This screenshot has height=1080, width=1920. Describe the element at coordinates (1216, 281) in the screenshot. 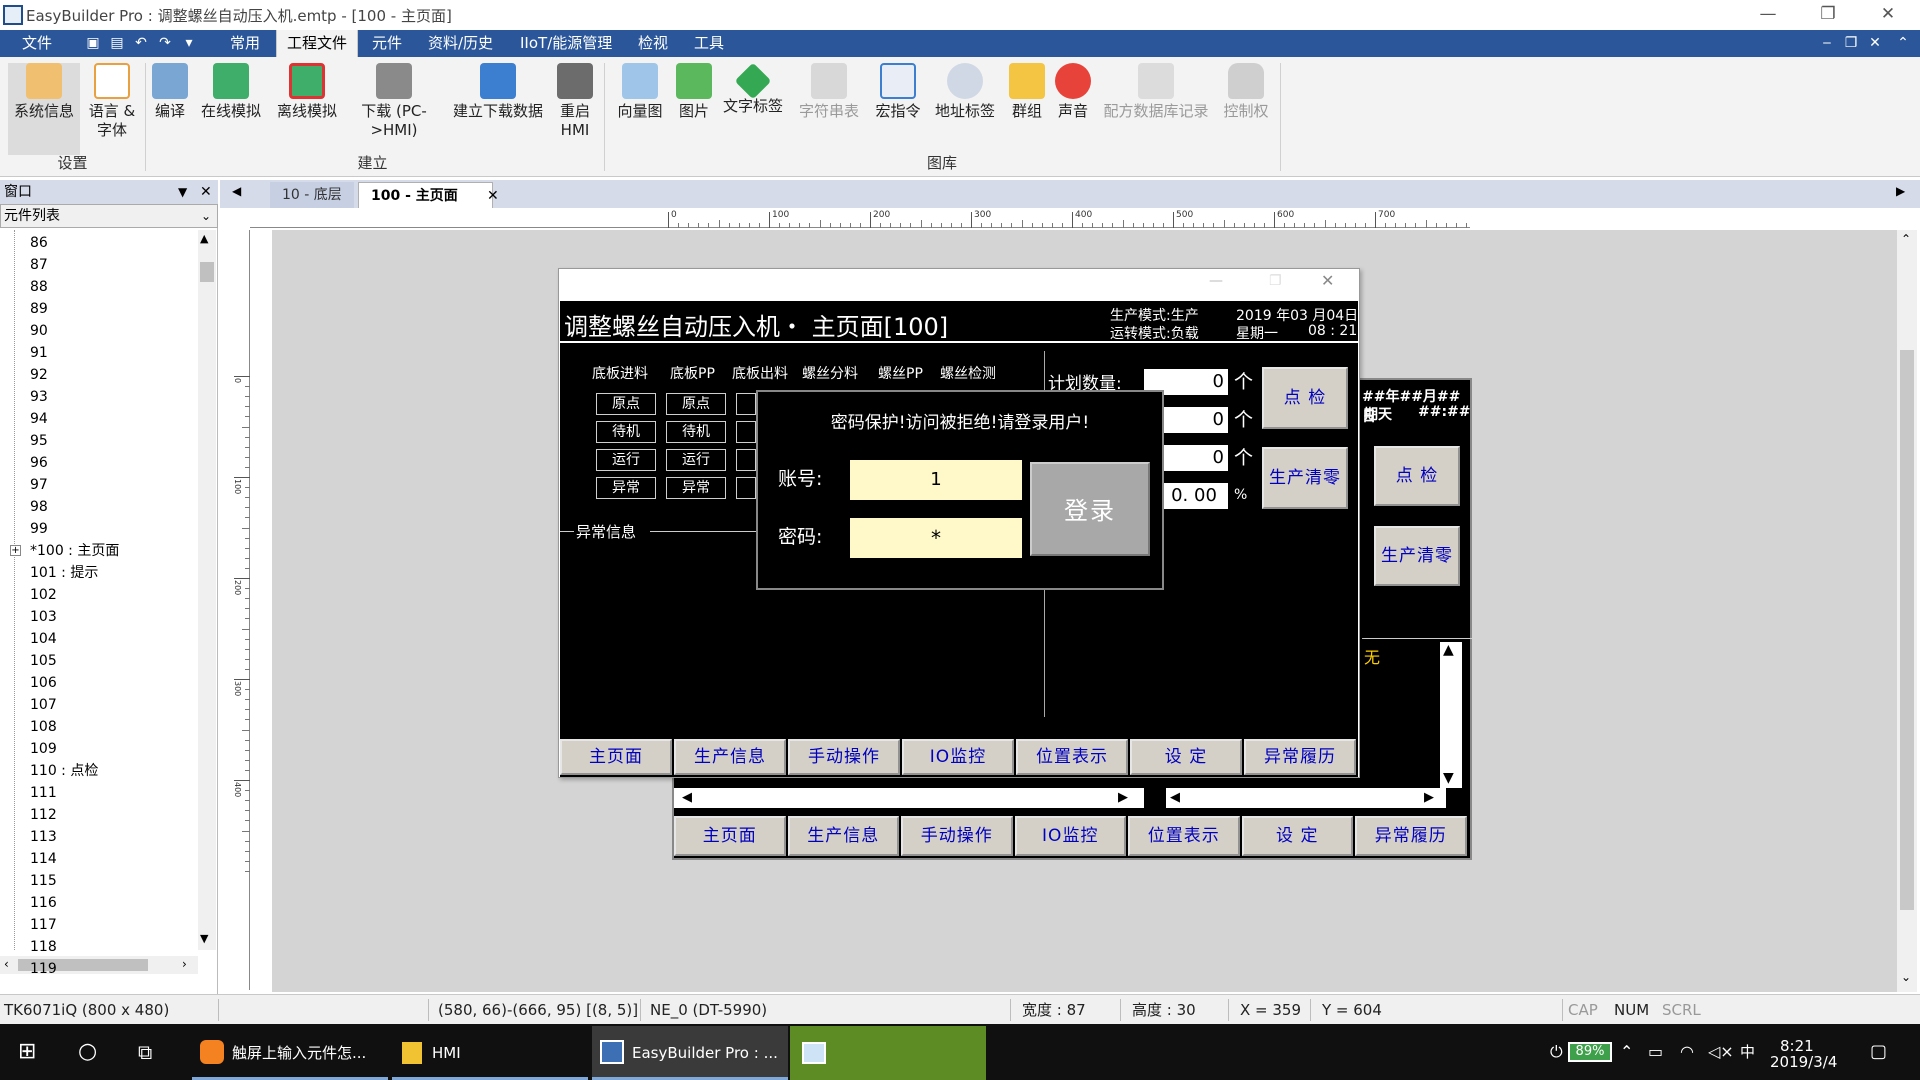

I see `frame-minimize-icon: —` at that location.